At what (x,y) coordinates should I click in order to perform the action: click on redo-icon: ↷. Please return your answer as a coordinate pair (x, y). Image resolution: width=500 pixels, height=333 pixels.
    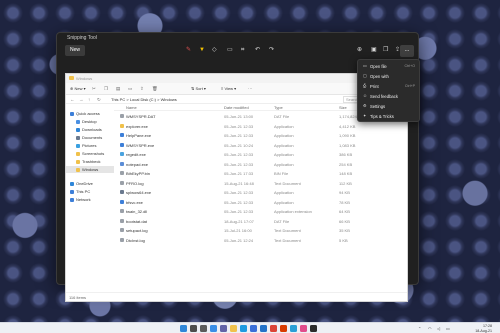
    Looking at the image, I should click on (271, 50).